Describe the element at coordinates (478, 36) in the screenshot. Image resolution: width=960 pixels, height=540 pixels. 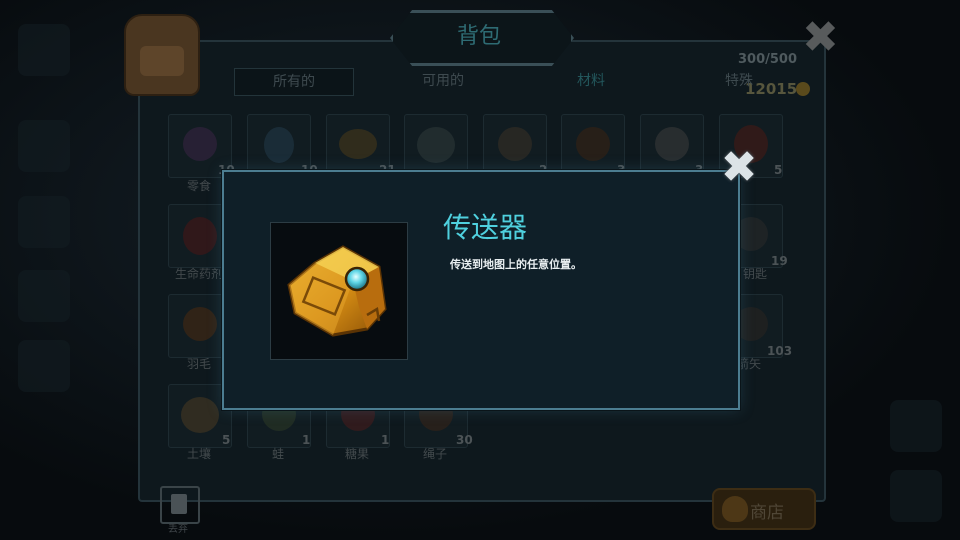
I see `inventory-title: 背包` at that location.